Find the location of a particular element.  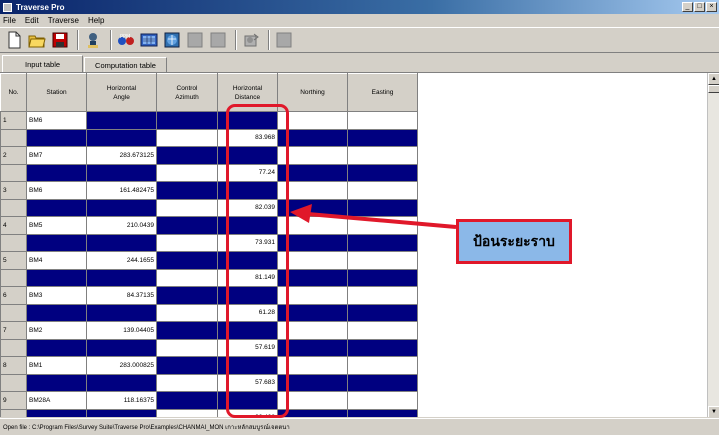

calculator-icon is located at coordinates (149, 40).